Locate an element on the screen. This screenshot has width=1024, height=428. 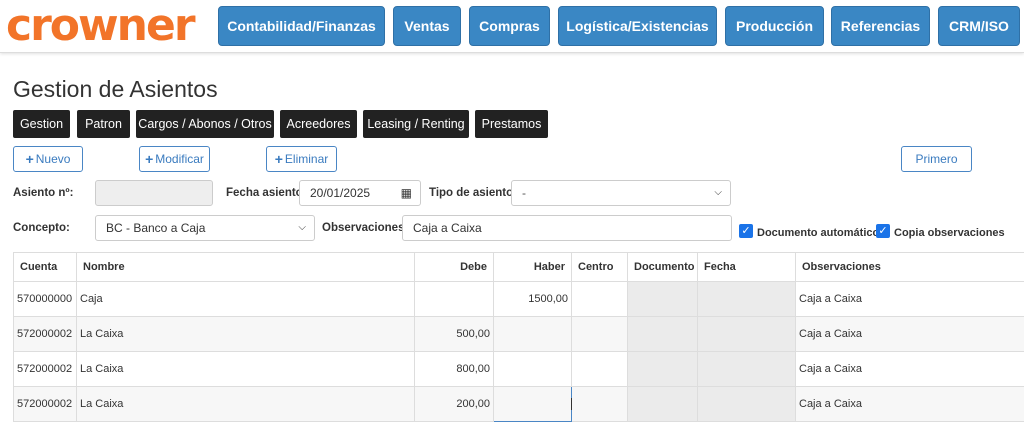
calendar-icon: ▦ is located at coordinates (406, 193).